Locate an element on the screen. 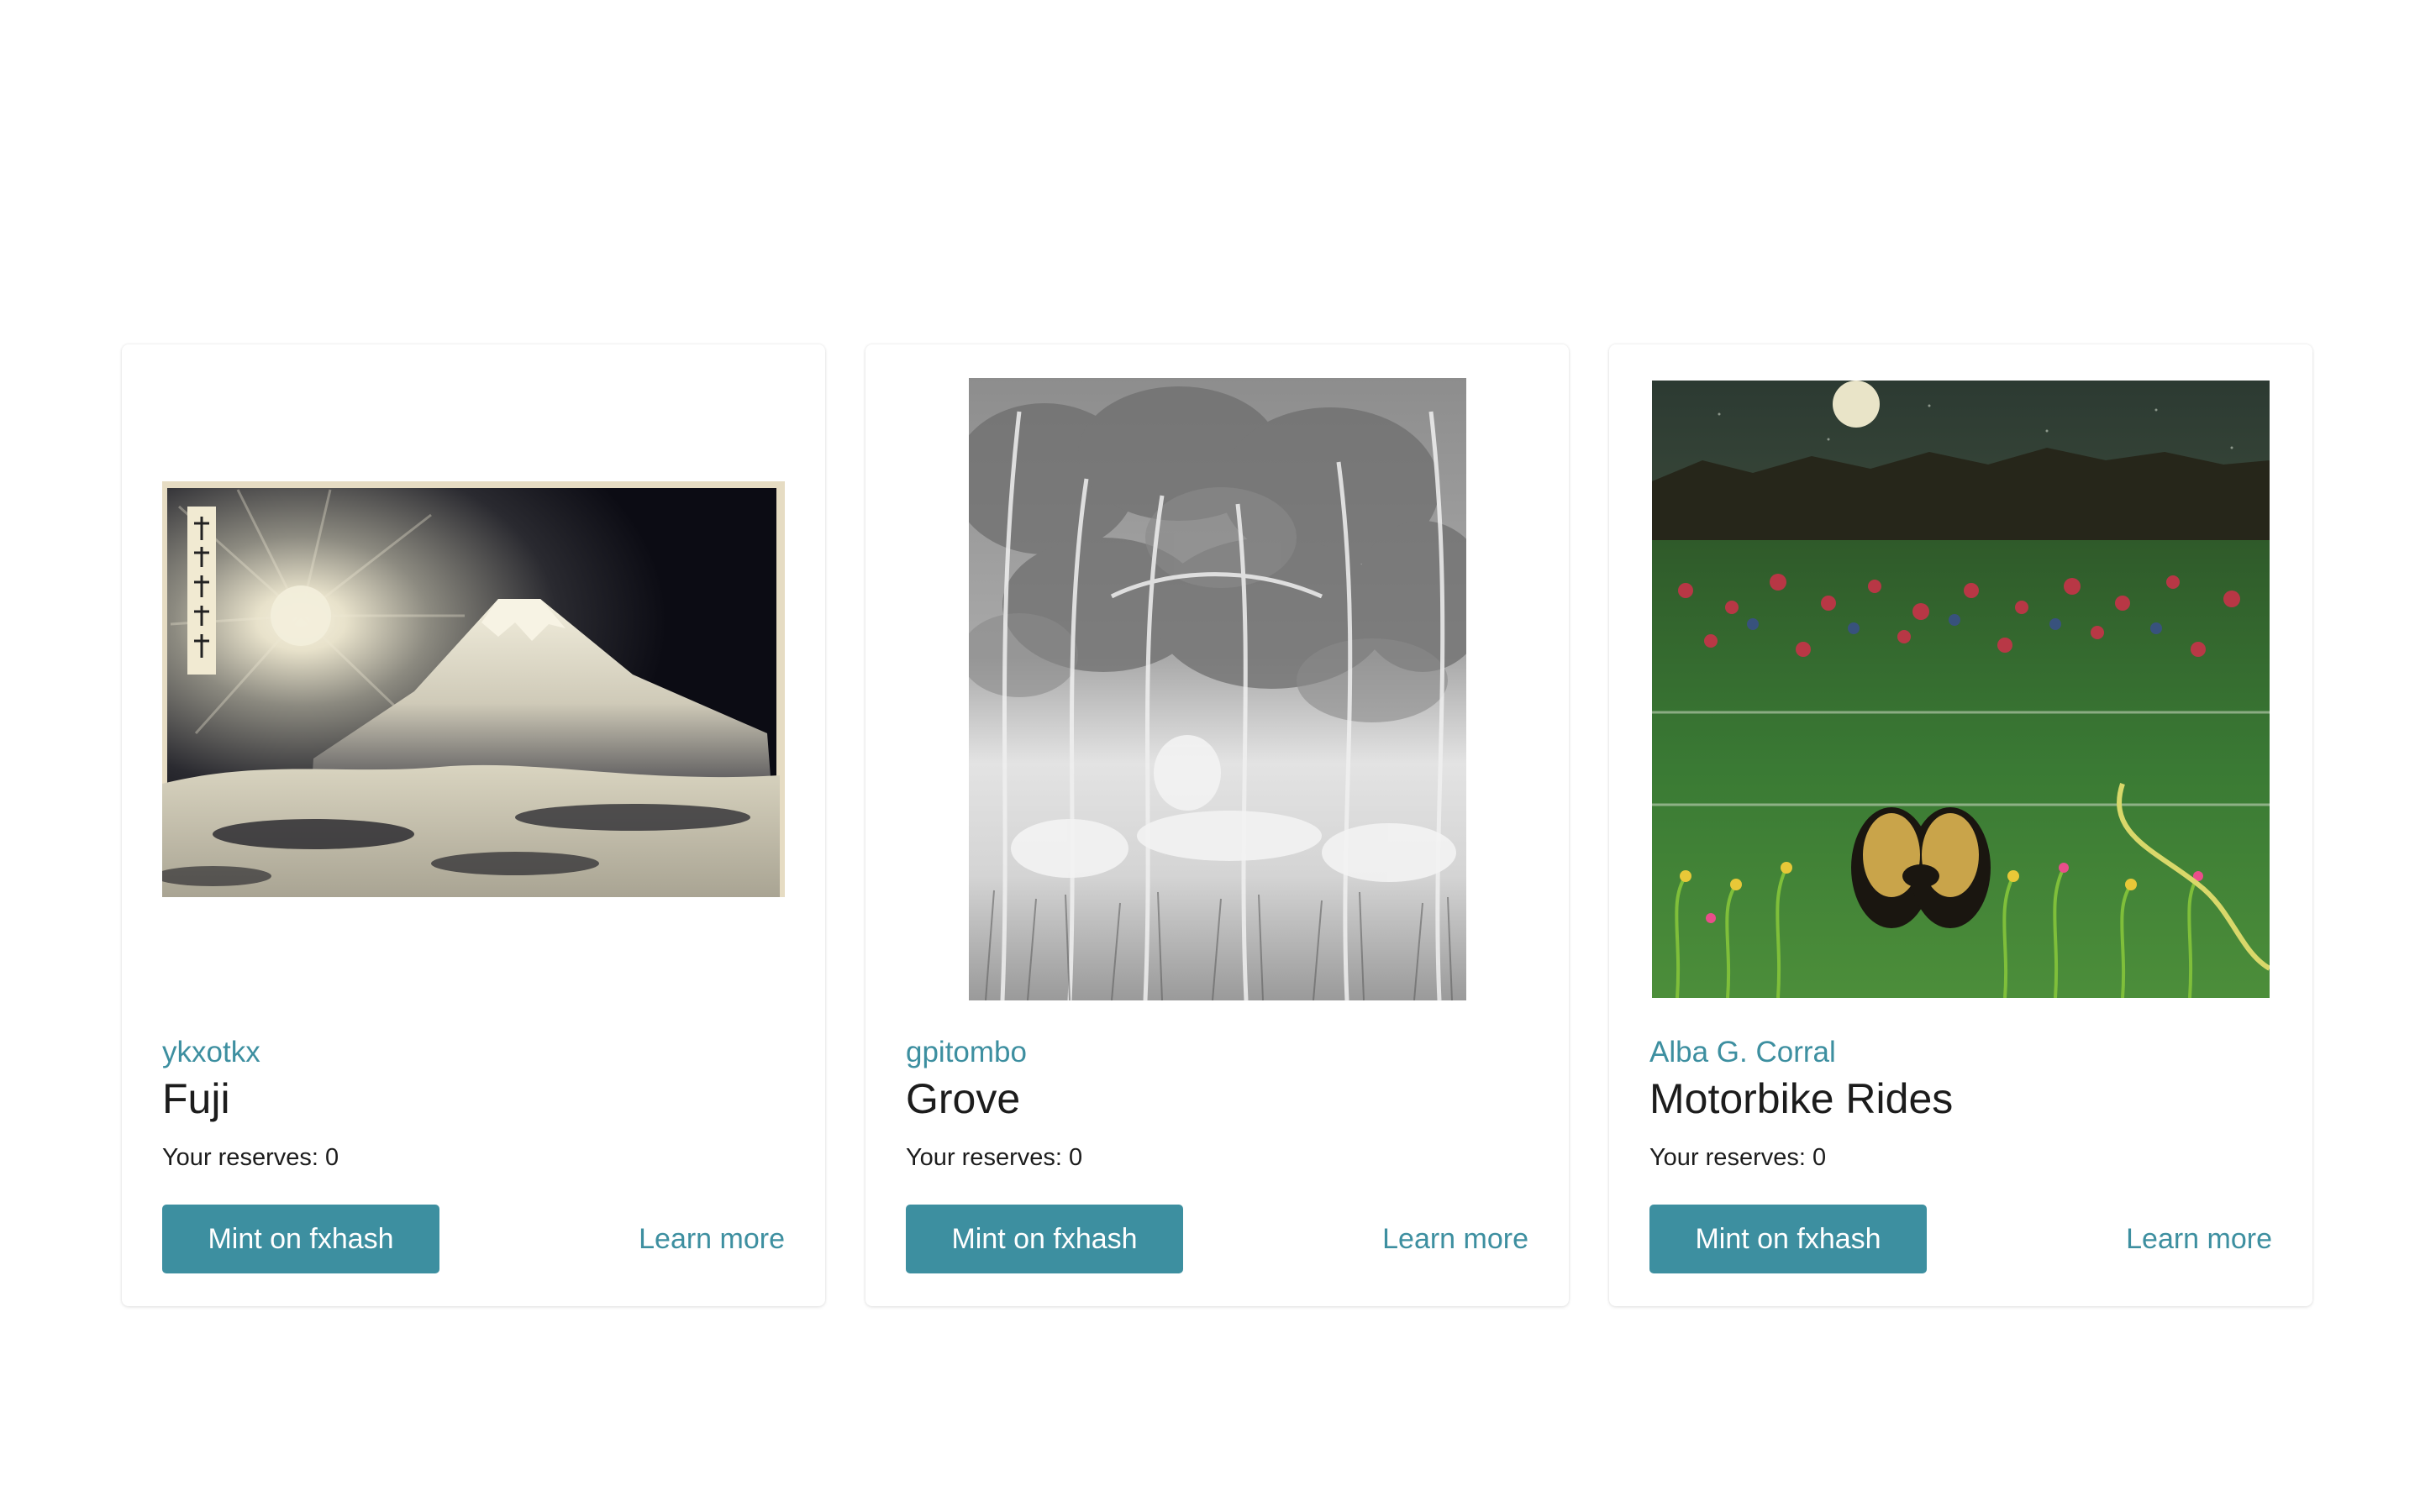  grove-artwork-image is located at coordinates (1217, 689).